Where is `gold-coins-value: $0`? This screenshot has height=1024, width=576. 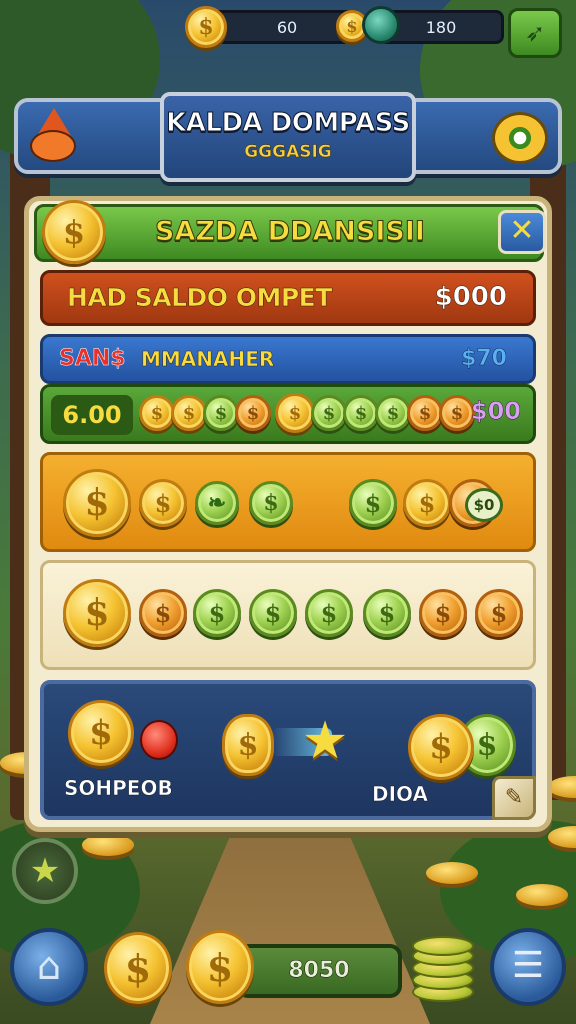
gold-coins-value: $0 is located at coordinates (484, 505).